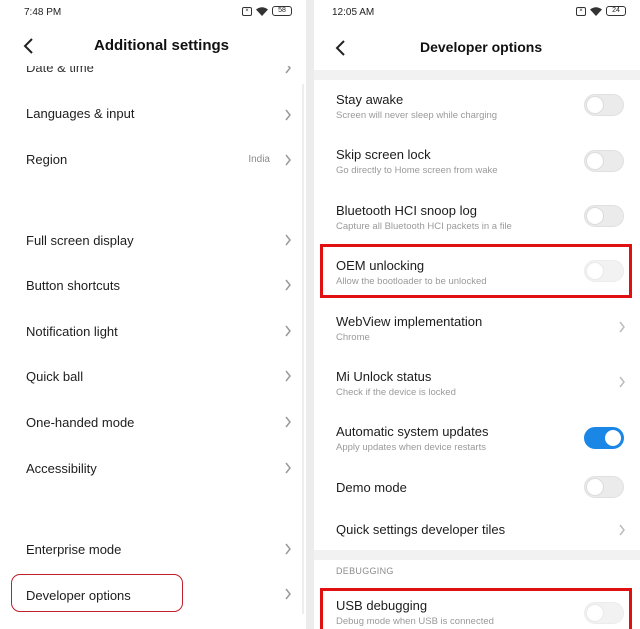 Image resolution: width=640 pixels, height=629 pixels. What do you see at coordinates (476, 608) in the screenshot?
I see `usb-debugging-highlight` at bounding box center [476, 608].